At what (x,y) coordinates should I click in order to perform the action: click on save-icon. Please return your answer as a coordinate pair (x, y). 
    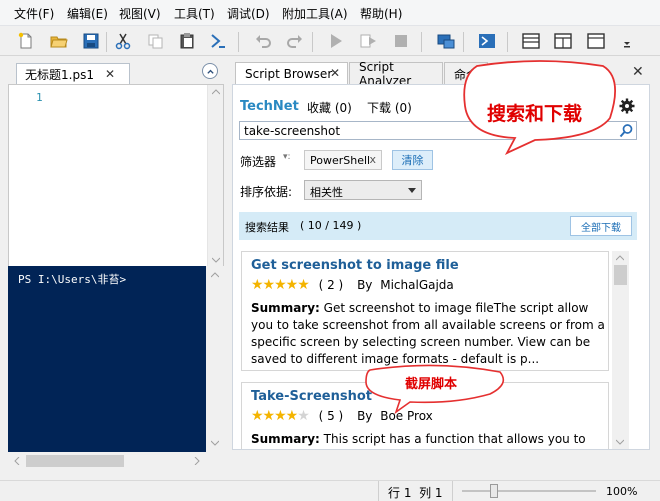
    Looking at the image, I should click on (91, 41).